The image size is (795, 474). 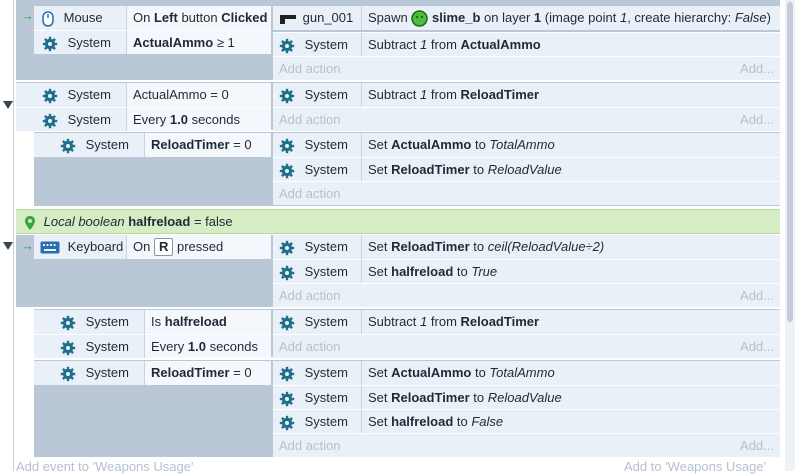 What do you see at coordinates (199, 95) in the screenshot?
I see `condition-compare: ActualAmmo = 0` at bounding box center [199, 95].